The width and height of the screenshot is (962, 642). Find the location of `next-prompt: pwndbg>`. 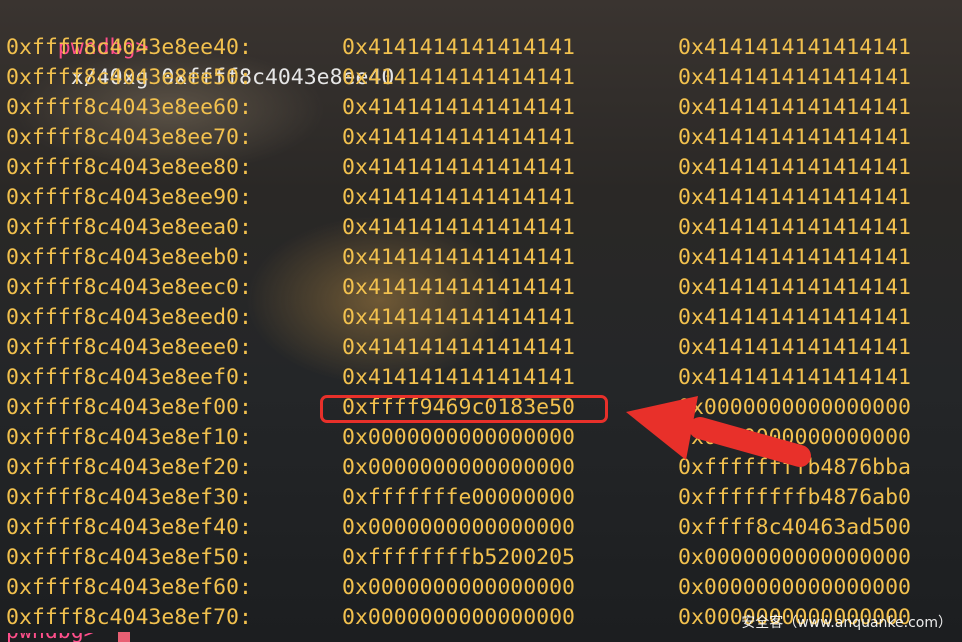

next-prompt: pwndbg> is located at coordinates (51, 637).